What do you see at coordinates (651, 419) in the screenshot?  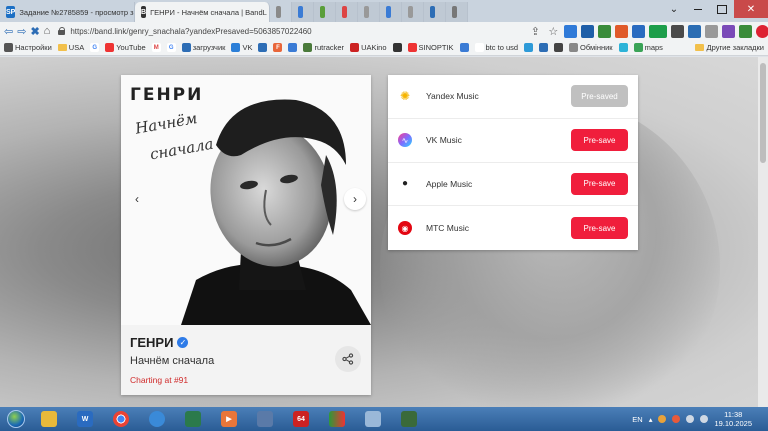 I see `tray-arrow-icon: ▴` at bounding box center [651, 419].